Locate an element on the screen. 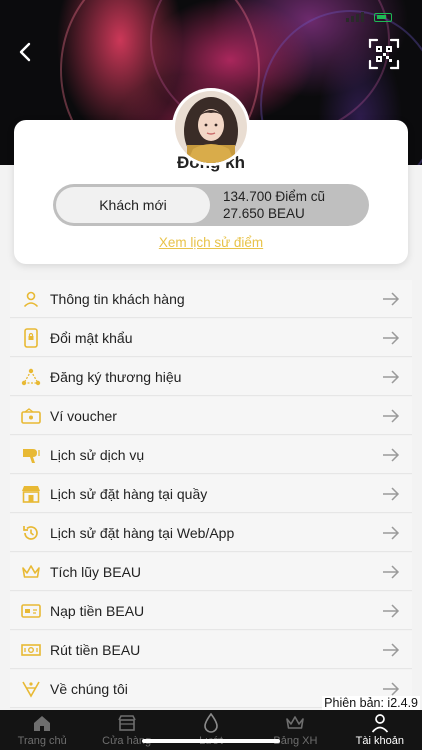  back-button is located at coordinates (26, 52).